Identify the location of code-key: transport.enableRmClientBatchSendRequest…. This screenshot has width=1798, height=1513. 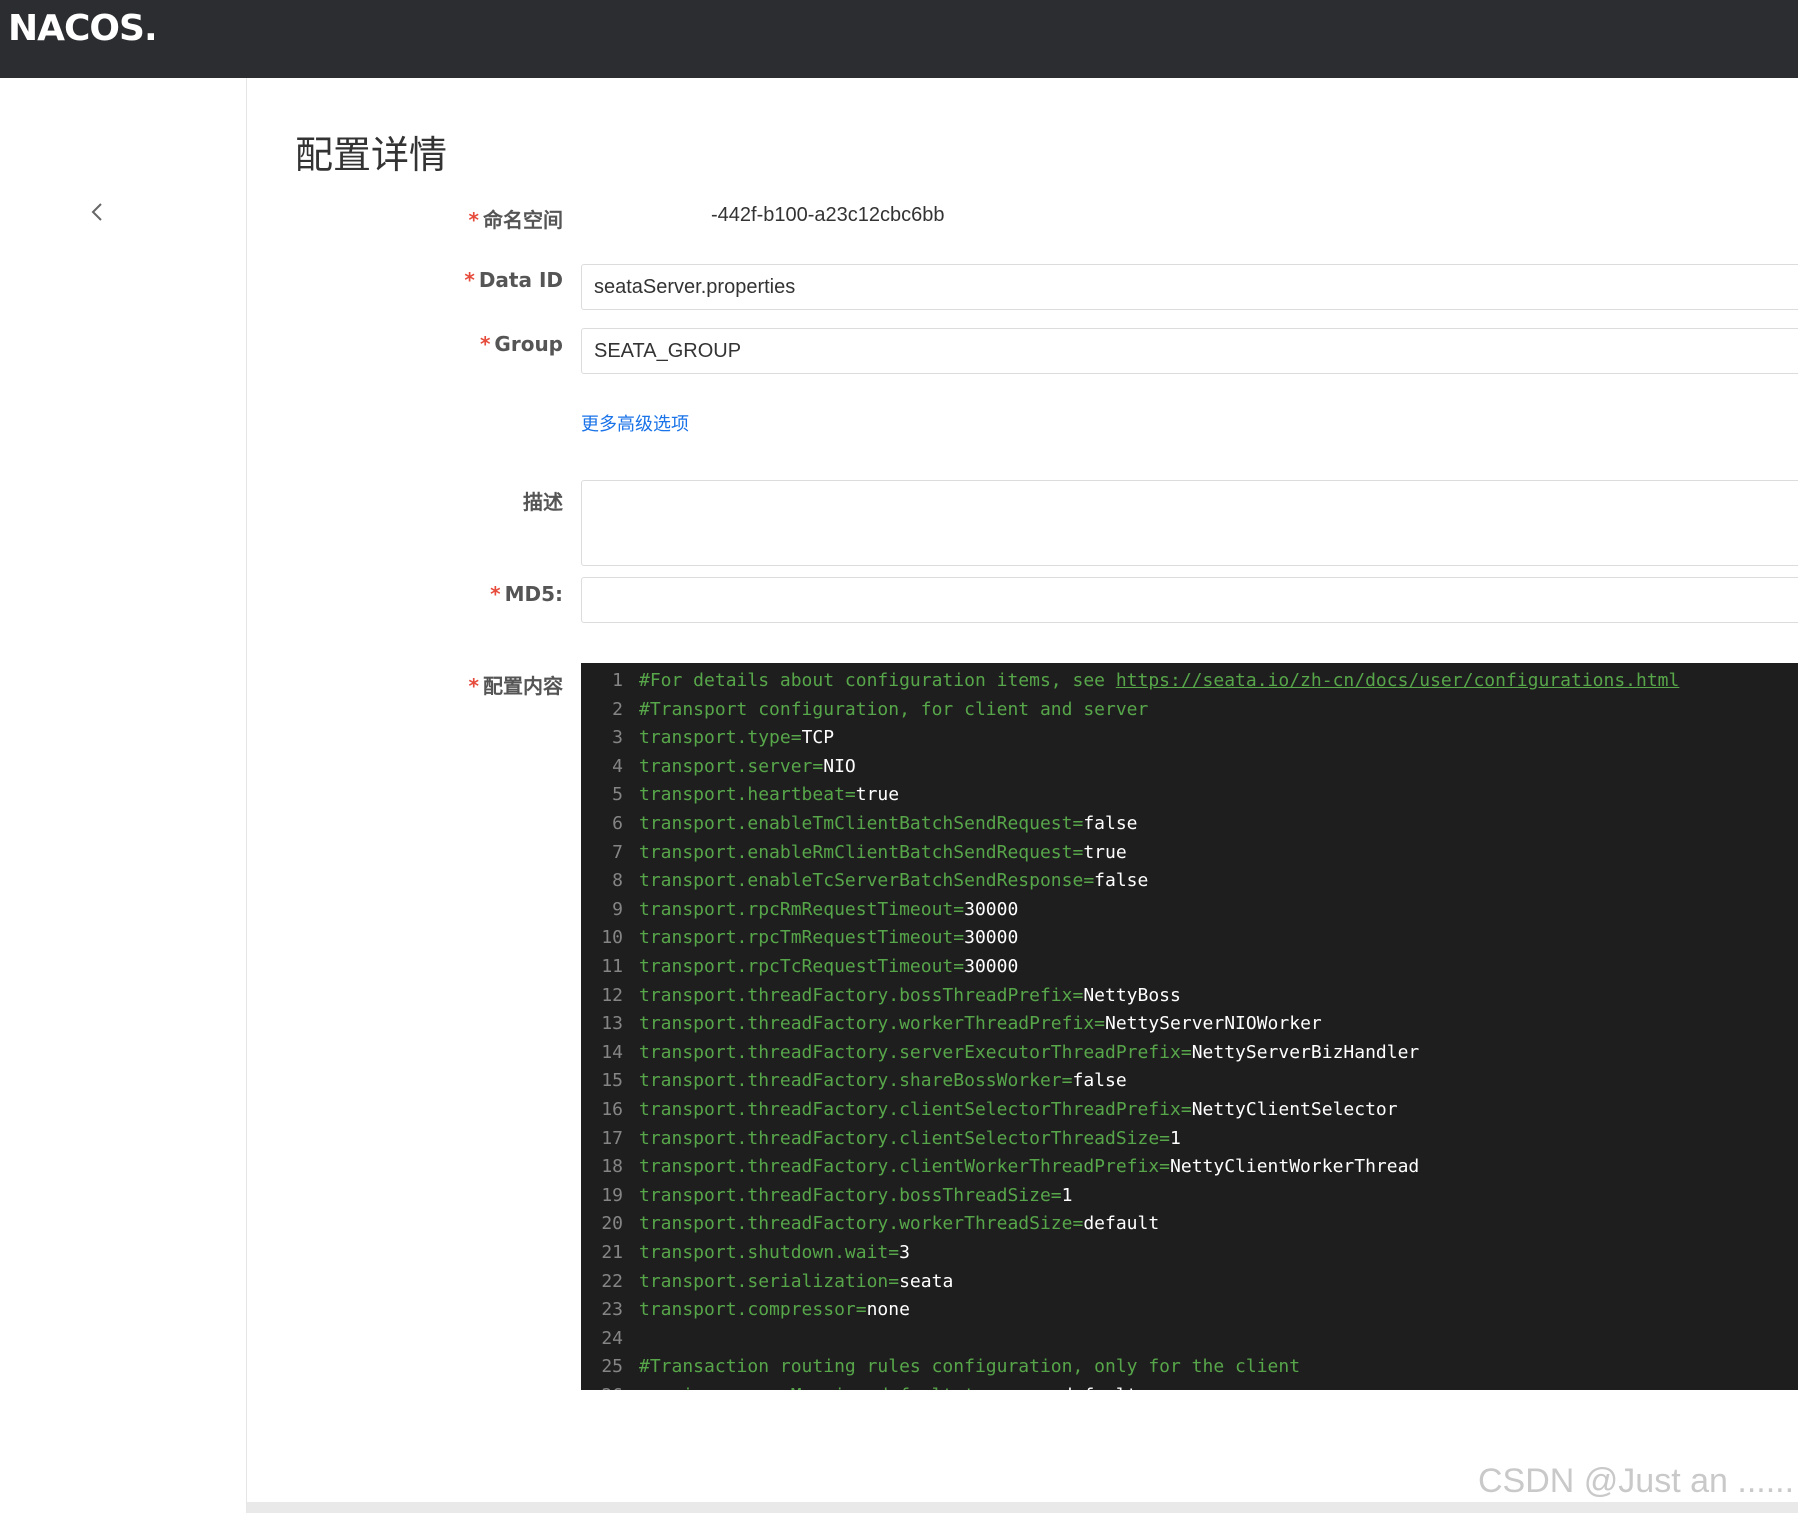
(861, 852).